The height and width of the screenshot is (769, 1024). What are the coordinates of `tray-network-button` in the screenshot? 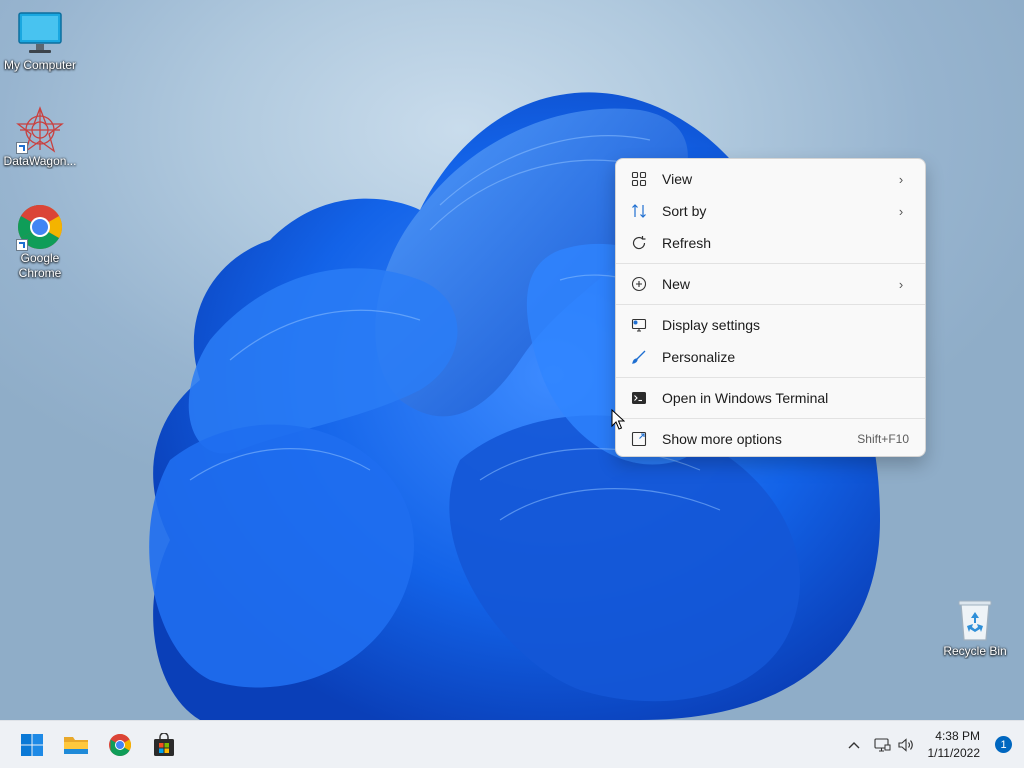 It's located at (882, 745).